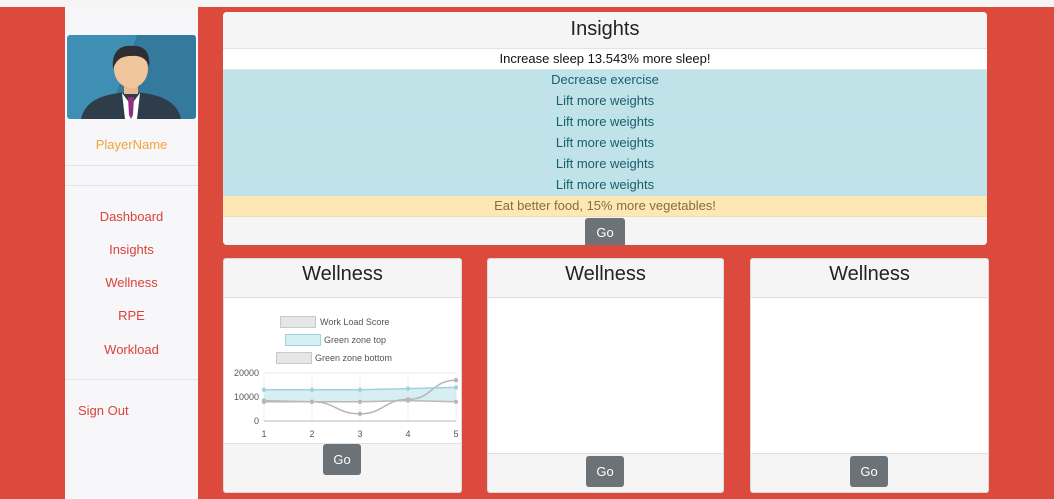  Describe the element at coordinates (346, 403) in the screenshot. I see `workload-chart: 0 10000 20000 1 2 3 4 5` at that location.